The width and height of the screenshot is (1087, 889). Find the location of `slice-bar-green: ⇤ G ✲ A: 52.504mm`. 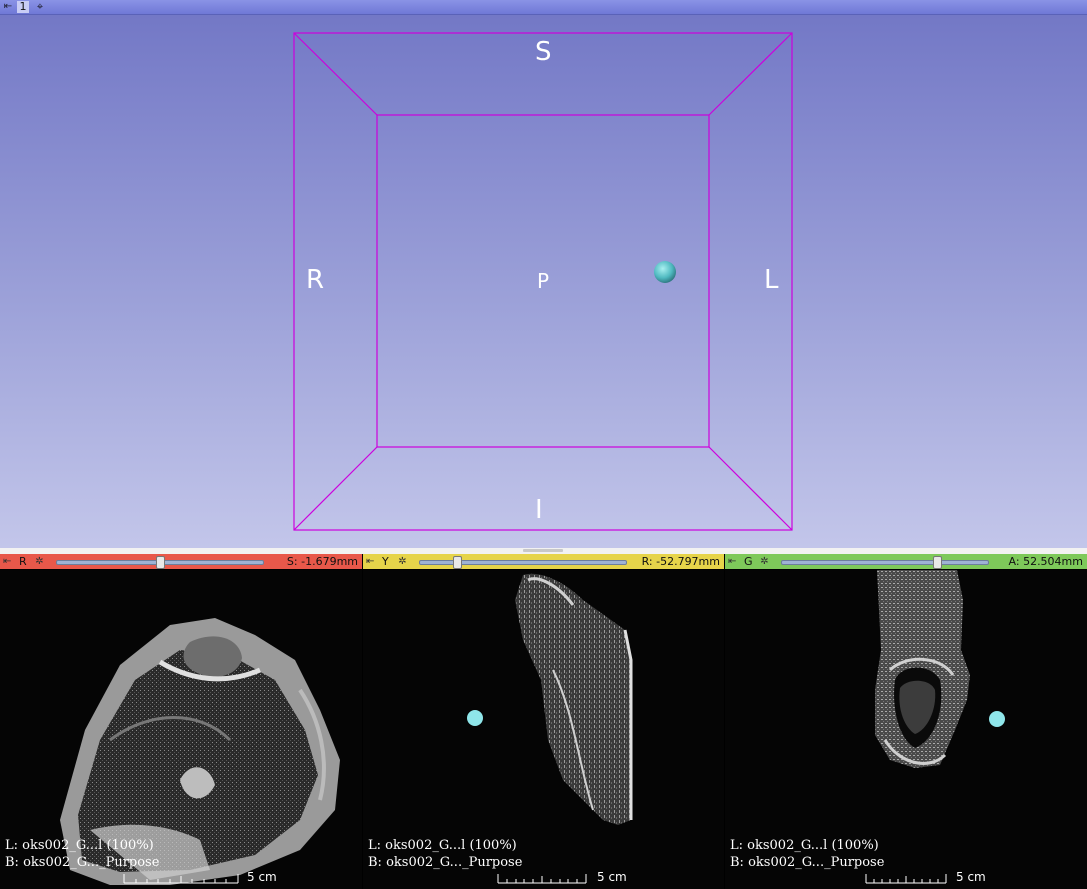

slice-bar-green: ⇤ G ✲ A: 52.504mm is located at coordinates (906, 561).